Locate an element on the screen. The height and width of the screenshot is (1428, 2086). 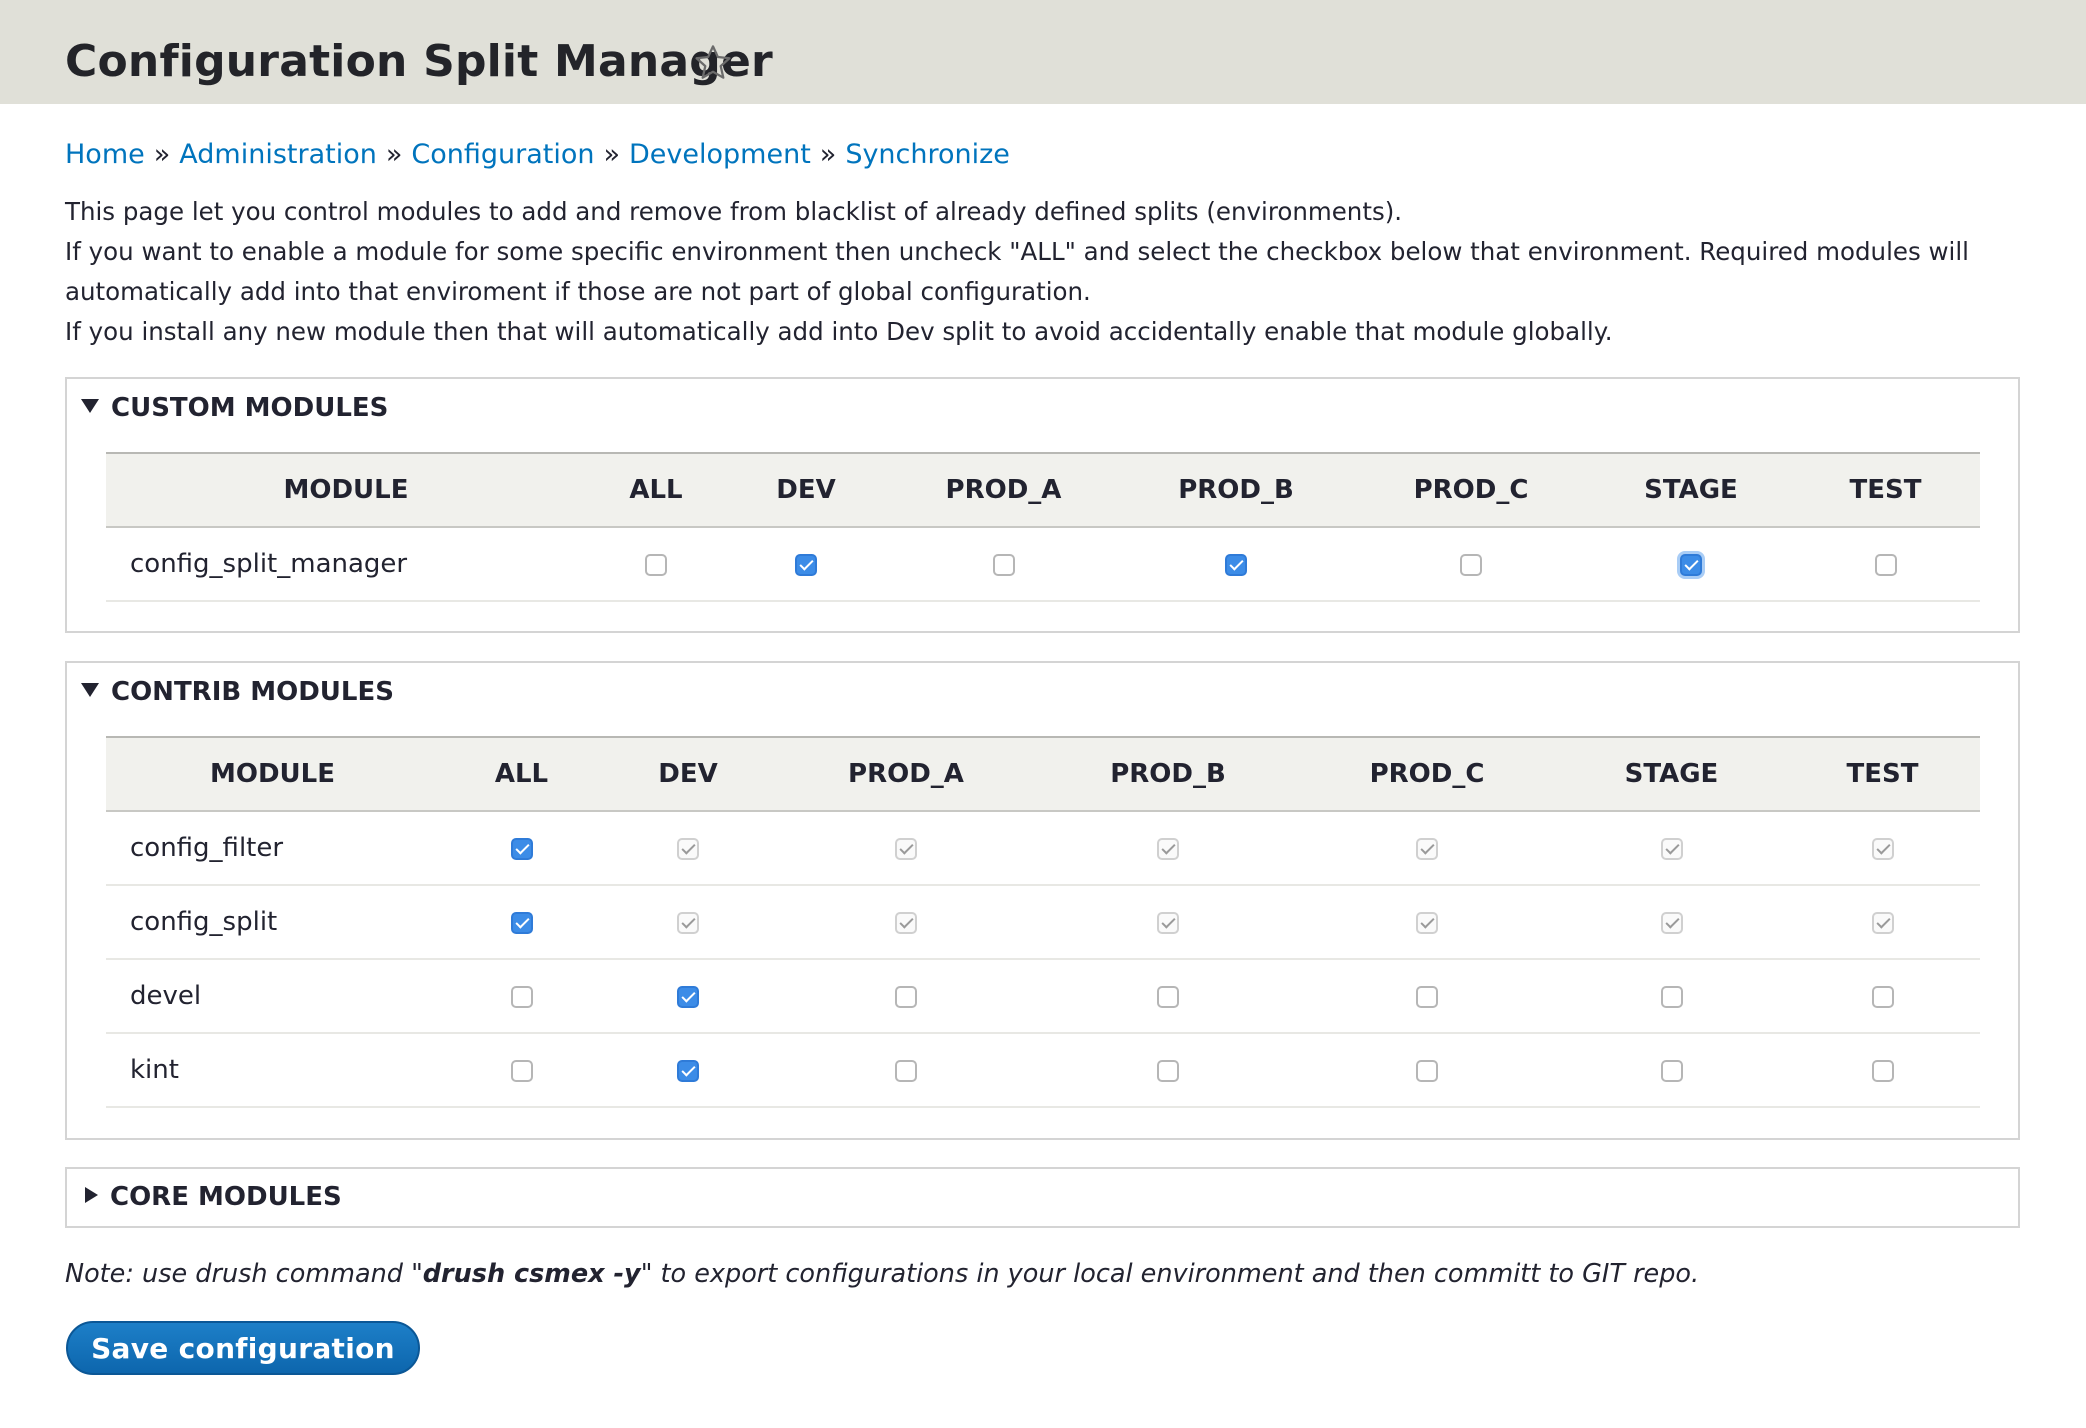
breadcrumb-synchronize: Synchronize is located at coordinates (927, 154).